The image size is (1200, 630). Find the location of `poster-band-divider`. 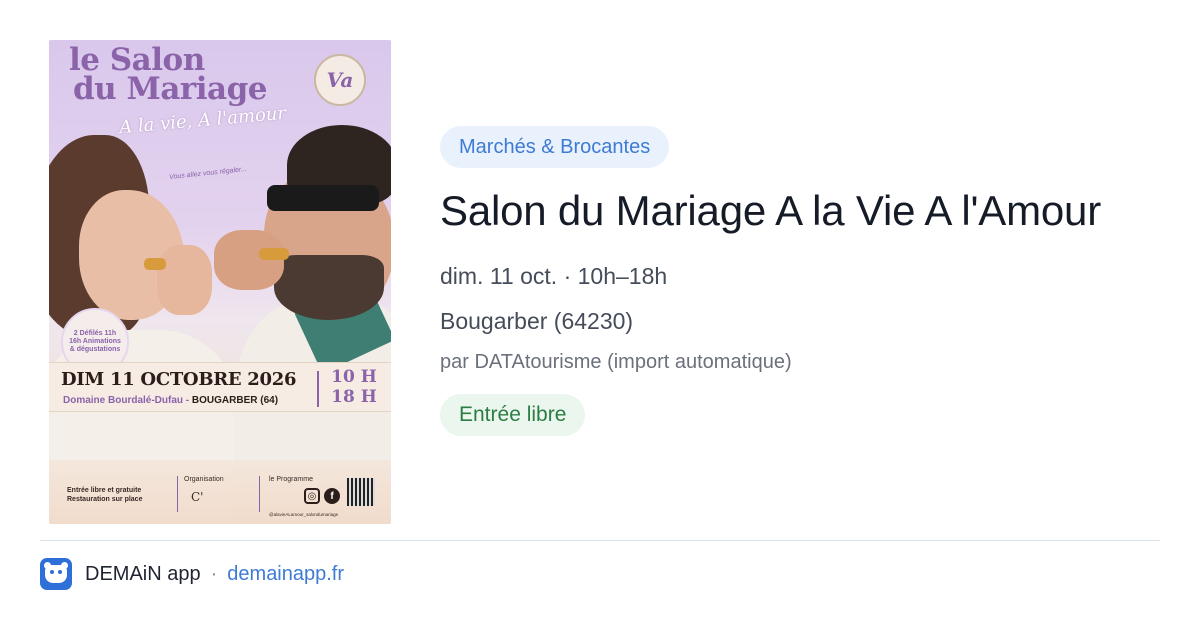

poster-band-divider is located at coordinates (318, 389).